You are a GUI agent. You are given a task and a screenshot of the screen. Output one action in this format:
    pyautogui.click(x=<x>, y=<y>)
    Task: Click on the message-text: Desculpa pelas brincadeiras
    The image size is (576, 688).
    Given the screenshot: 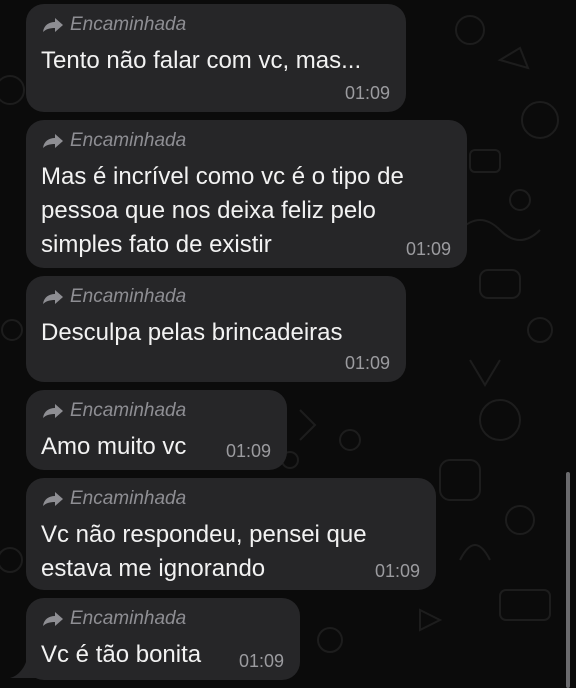 What is the action you would take?
    pyautogui.click(x=192, y=332)
    